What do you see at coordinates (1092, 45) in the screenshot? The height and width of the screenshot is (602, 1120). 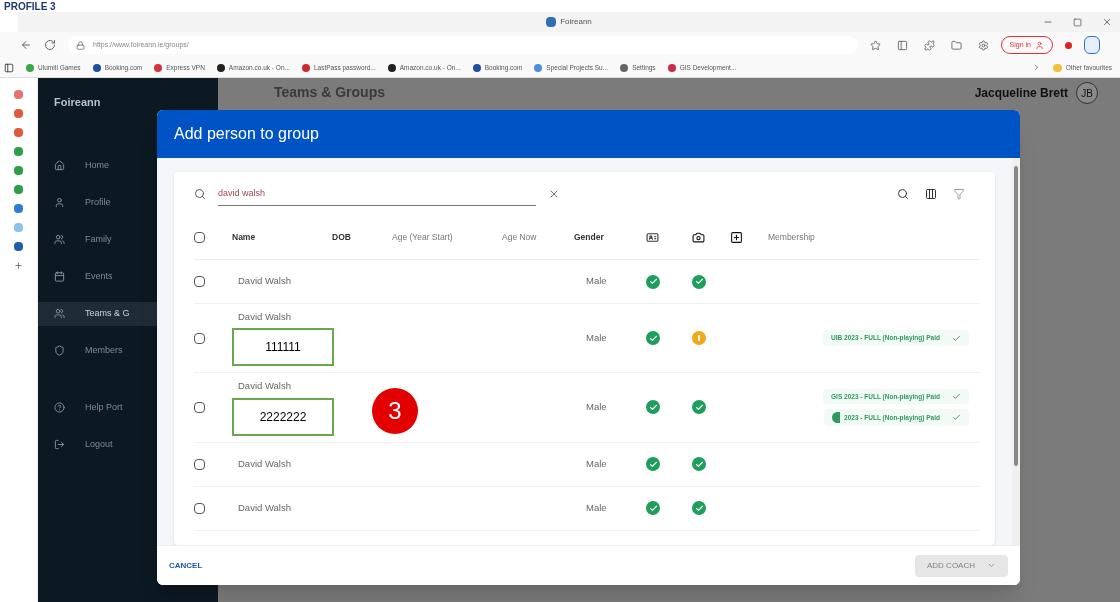 I see `chat-logo-icon` at bounding box center [1092, 45].